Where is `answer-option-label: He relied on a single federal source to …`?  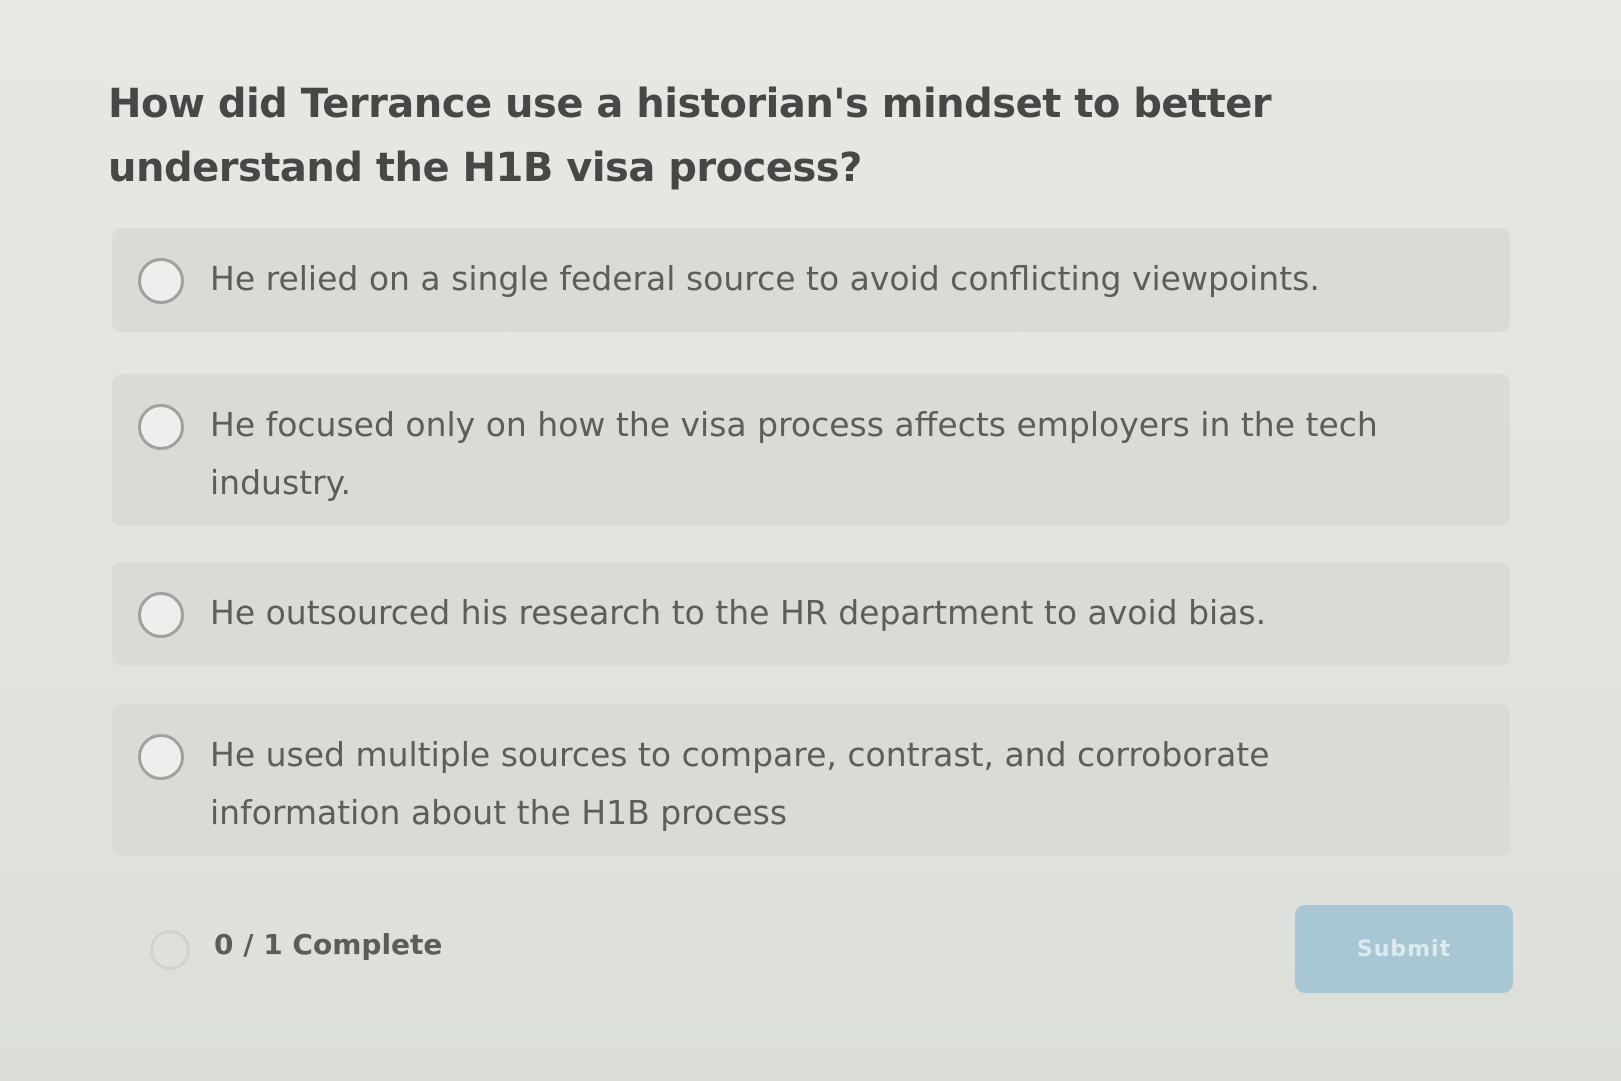
answer-option-label: He relied on a single federal source to … is located at coordinates (765, 278).